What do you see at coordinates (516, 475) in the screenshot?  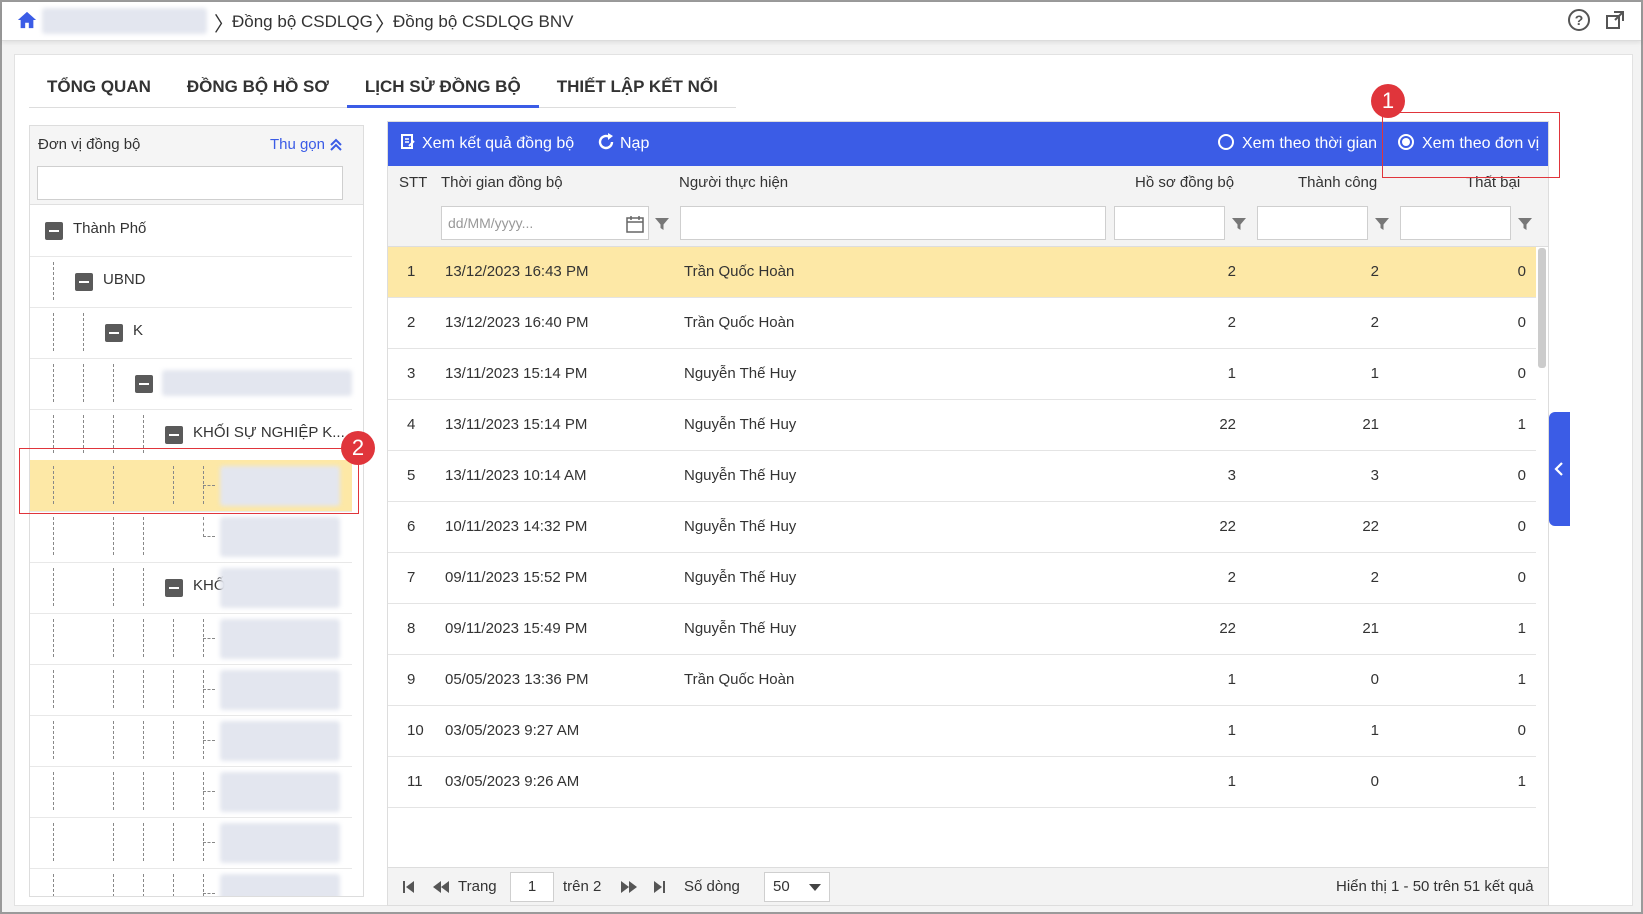 I see `cell-time: 13/11/2023 10:14 AM` at bounding box center [516, 475].